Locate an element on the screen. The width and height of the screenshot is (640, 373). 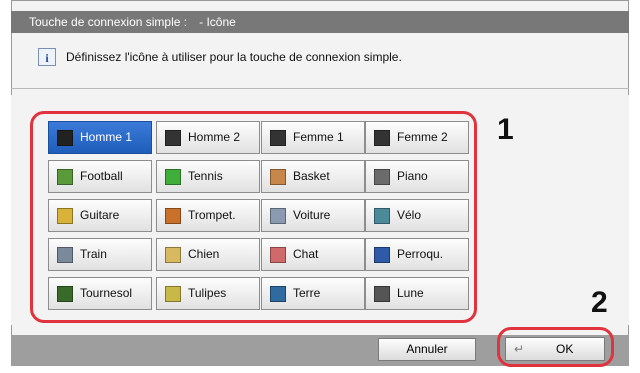
dog-icon is located at coordinates (173, 255).